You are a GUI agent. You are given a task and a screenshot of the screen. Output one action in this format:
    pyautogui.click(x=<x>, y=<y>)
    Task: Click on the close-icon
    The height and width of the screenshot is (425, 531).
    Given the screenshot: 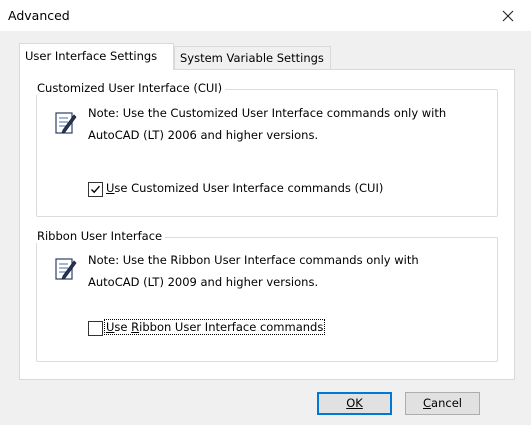 What is the action you would take?
    pyautogui.click(x=508, y=16)
    